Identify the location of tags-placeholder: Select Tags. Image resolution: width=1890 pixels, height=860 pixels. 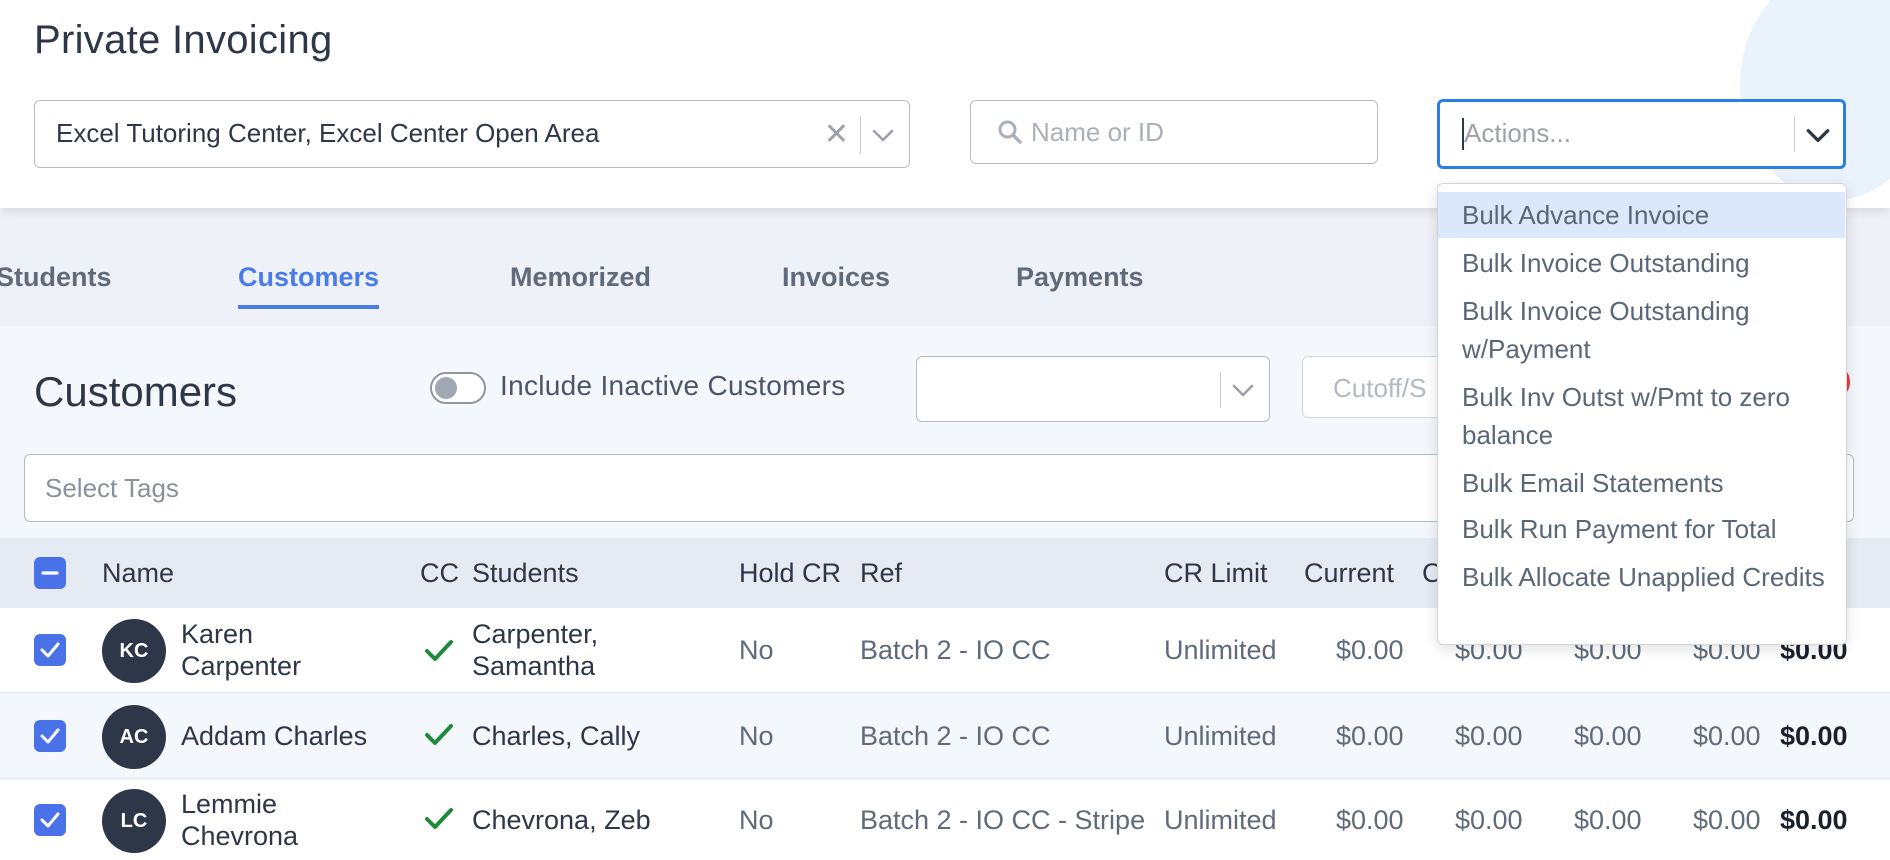
(112, 488).